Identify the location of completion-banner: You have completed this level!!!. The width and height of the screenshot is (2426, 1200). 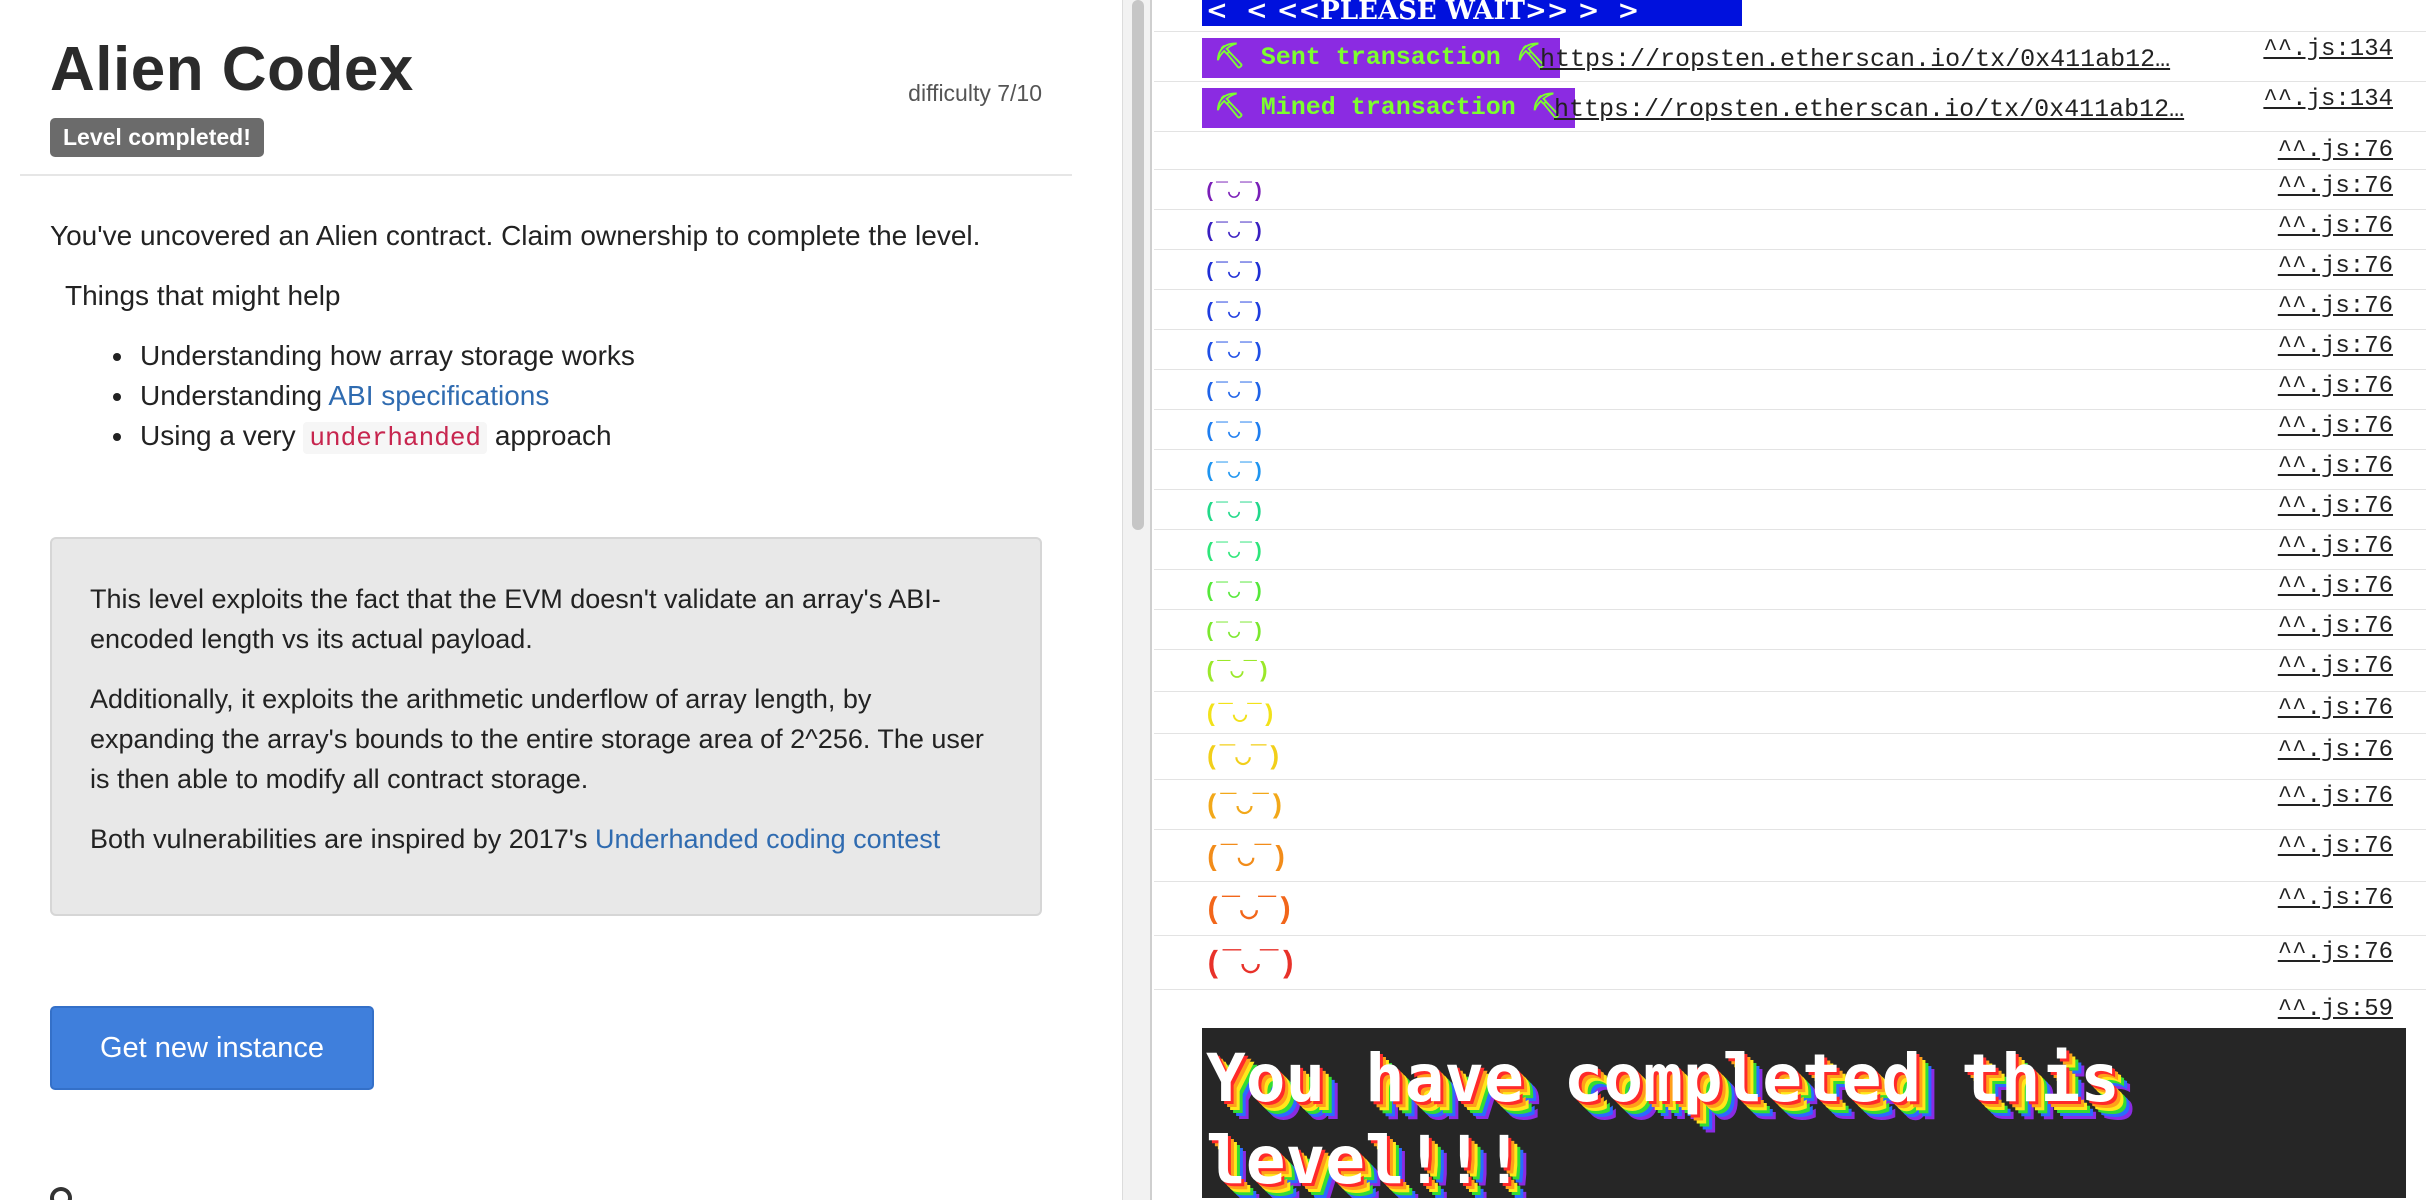
(1804, 1113).